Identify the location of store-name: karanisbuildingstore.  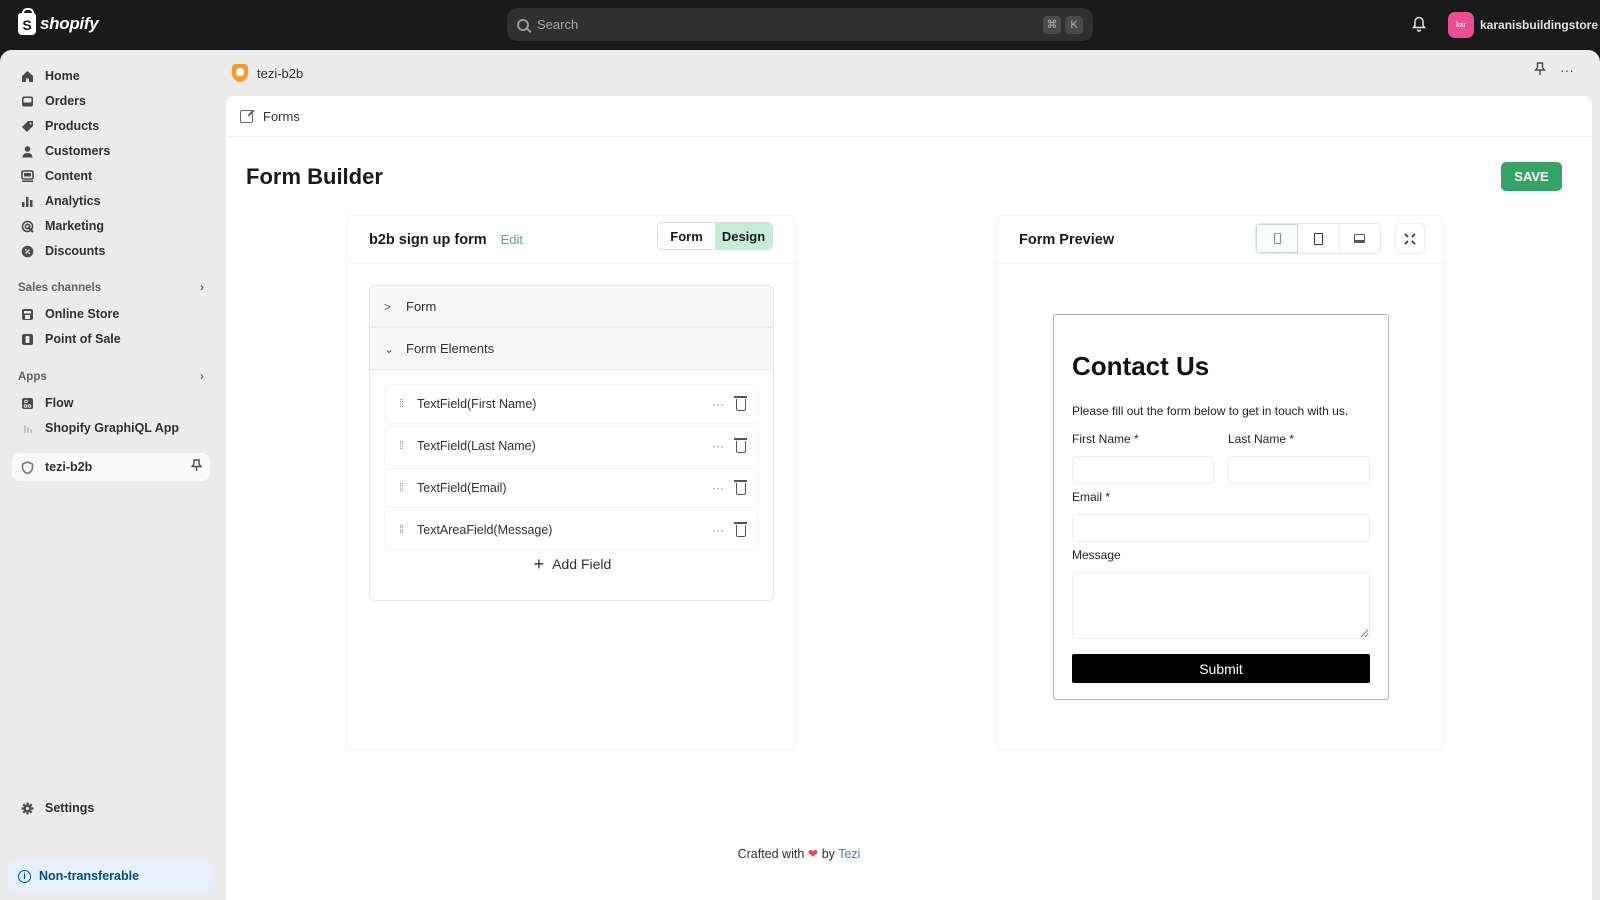
(1539, 25).